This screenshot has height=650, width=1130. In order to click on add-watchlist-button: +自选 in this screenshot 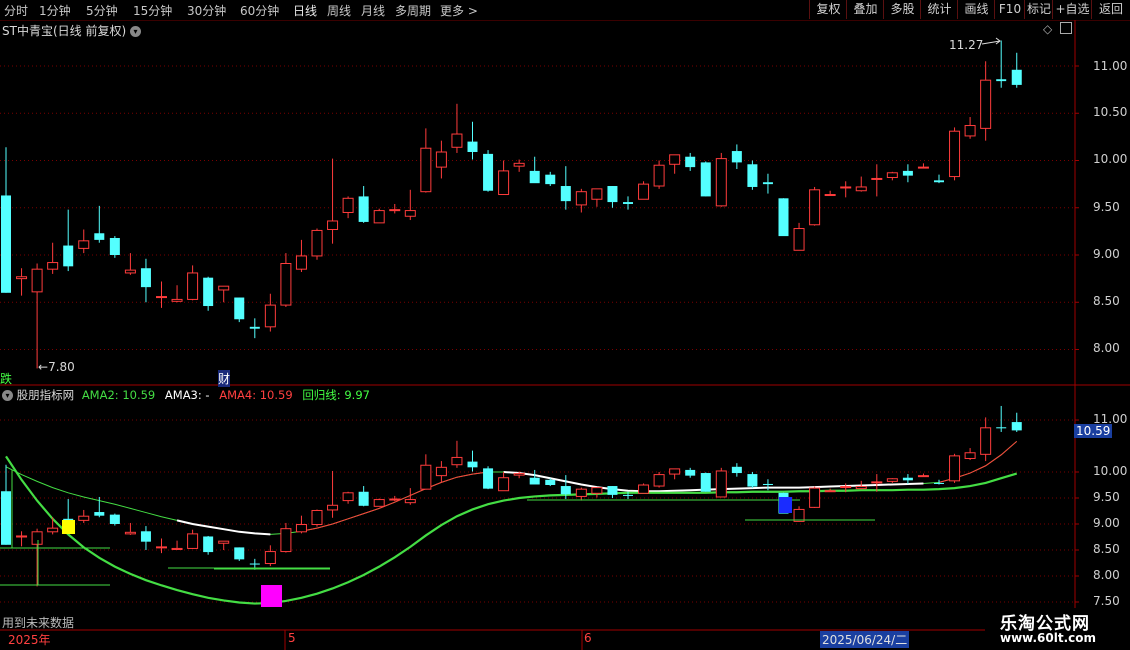, I will do `click(1072, 9)`.